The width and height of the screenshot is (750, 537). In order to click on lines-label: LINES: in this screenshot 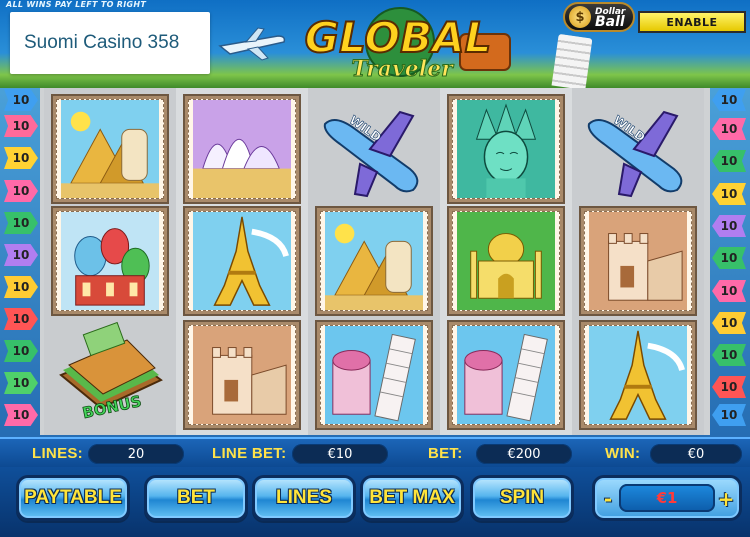, I will do `click(57, 453)`.